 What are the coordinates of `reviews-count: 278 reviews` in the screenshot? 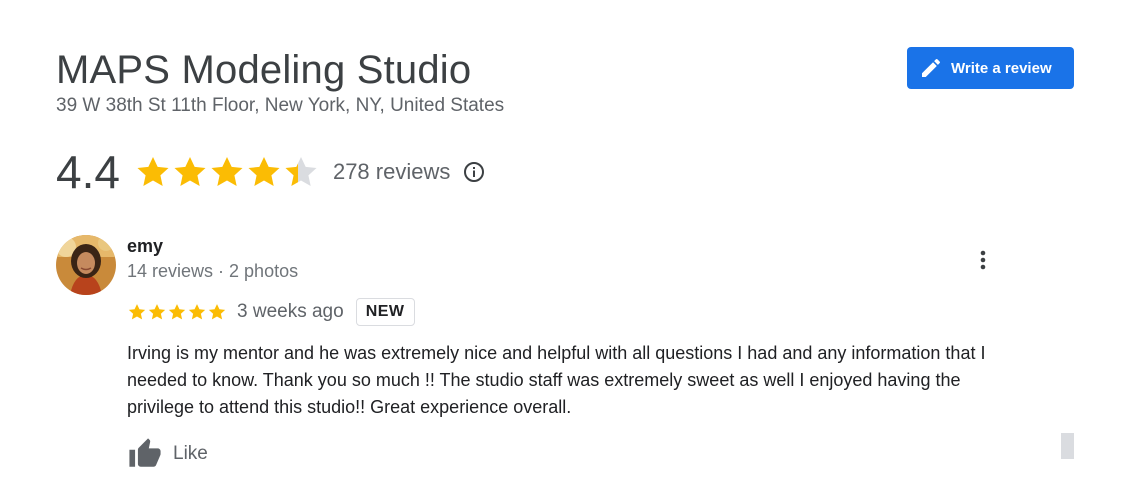 It's located at (391, 172).